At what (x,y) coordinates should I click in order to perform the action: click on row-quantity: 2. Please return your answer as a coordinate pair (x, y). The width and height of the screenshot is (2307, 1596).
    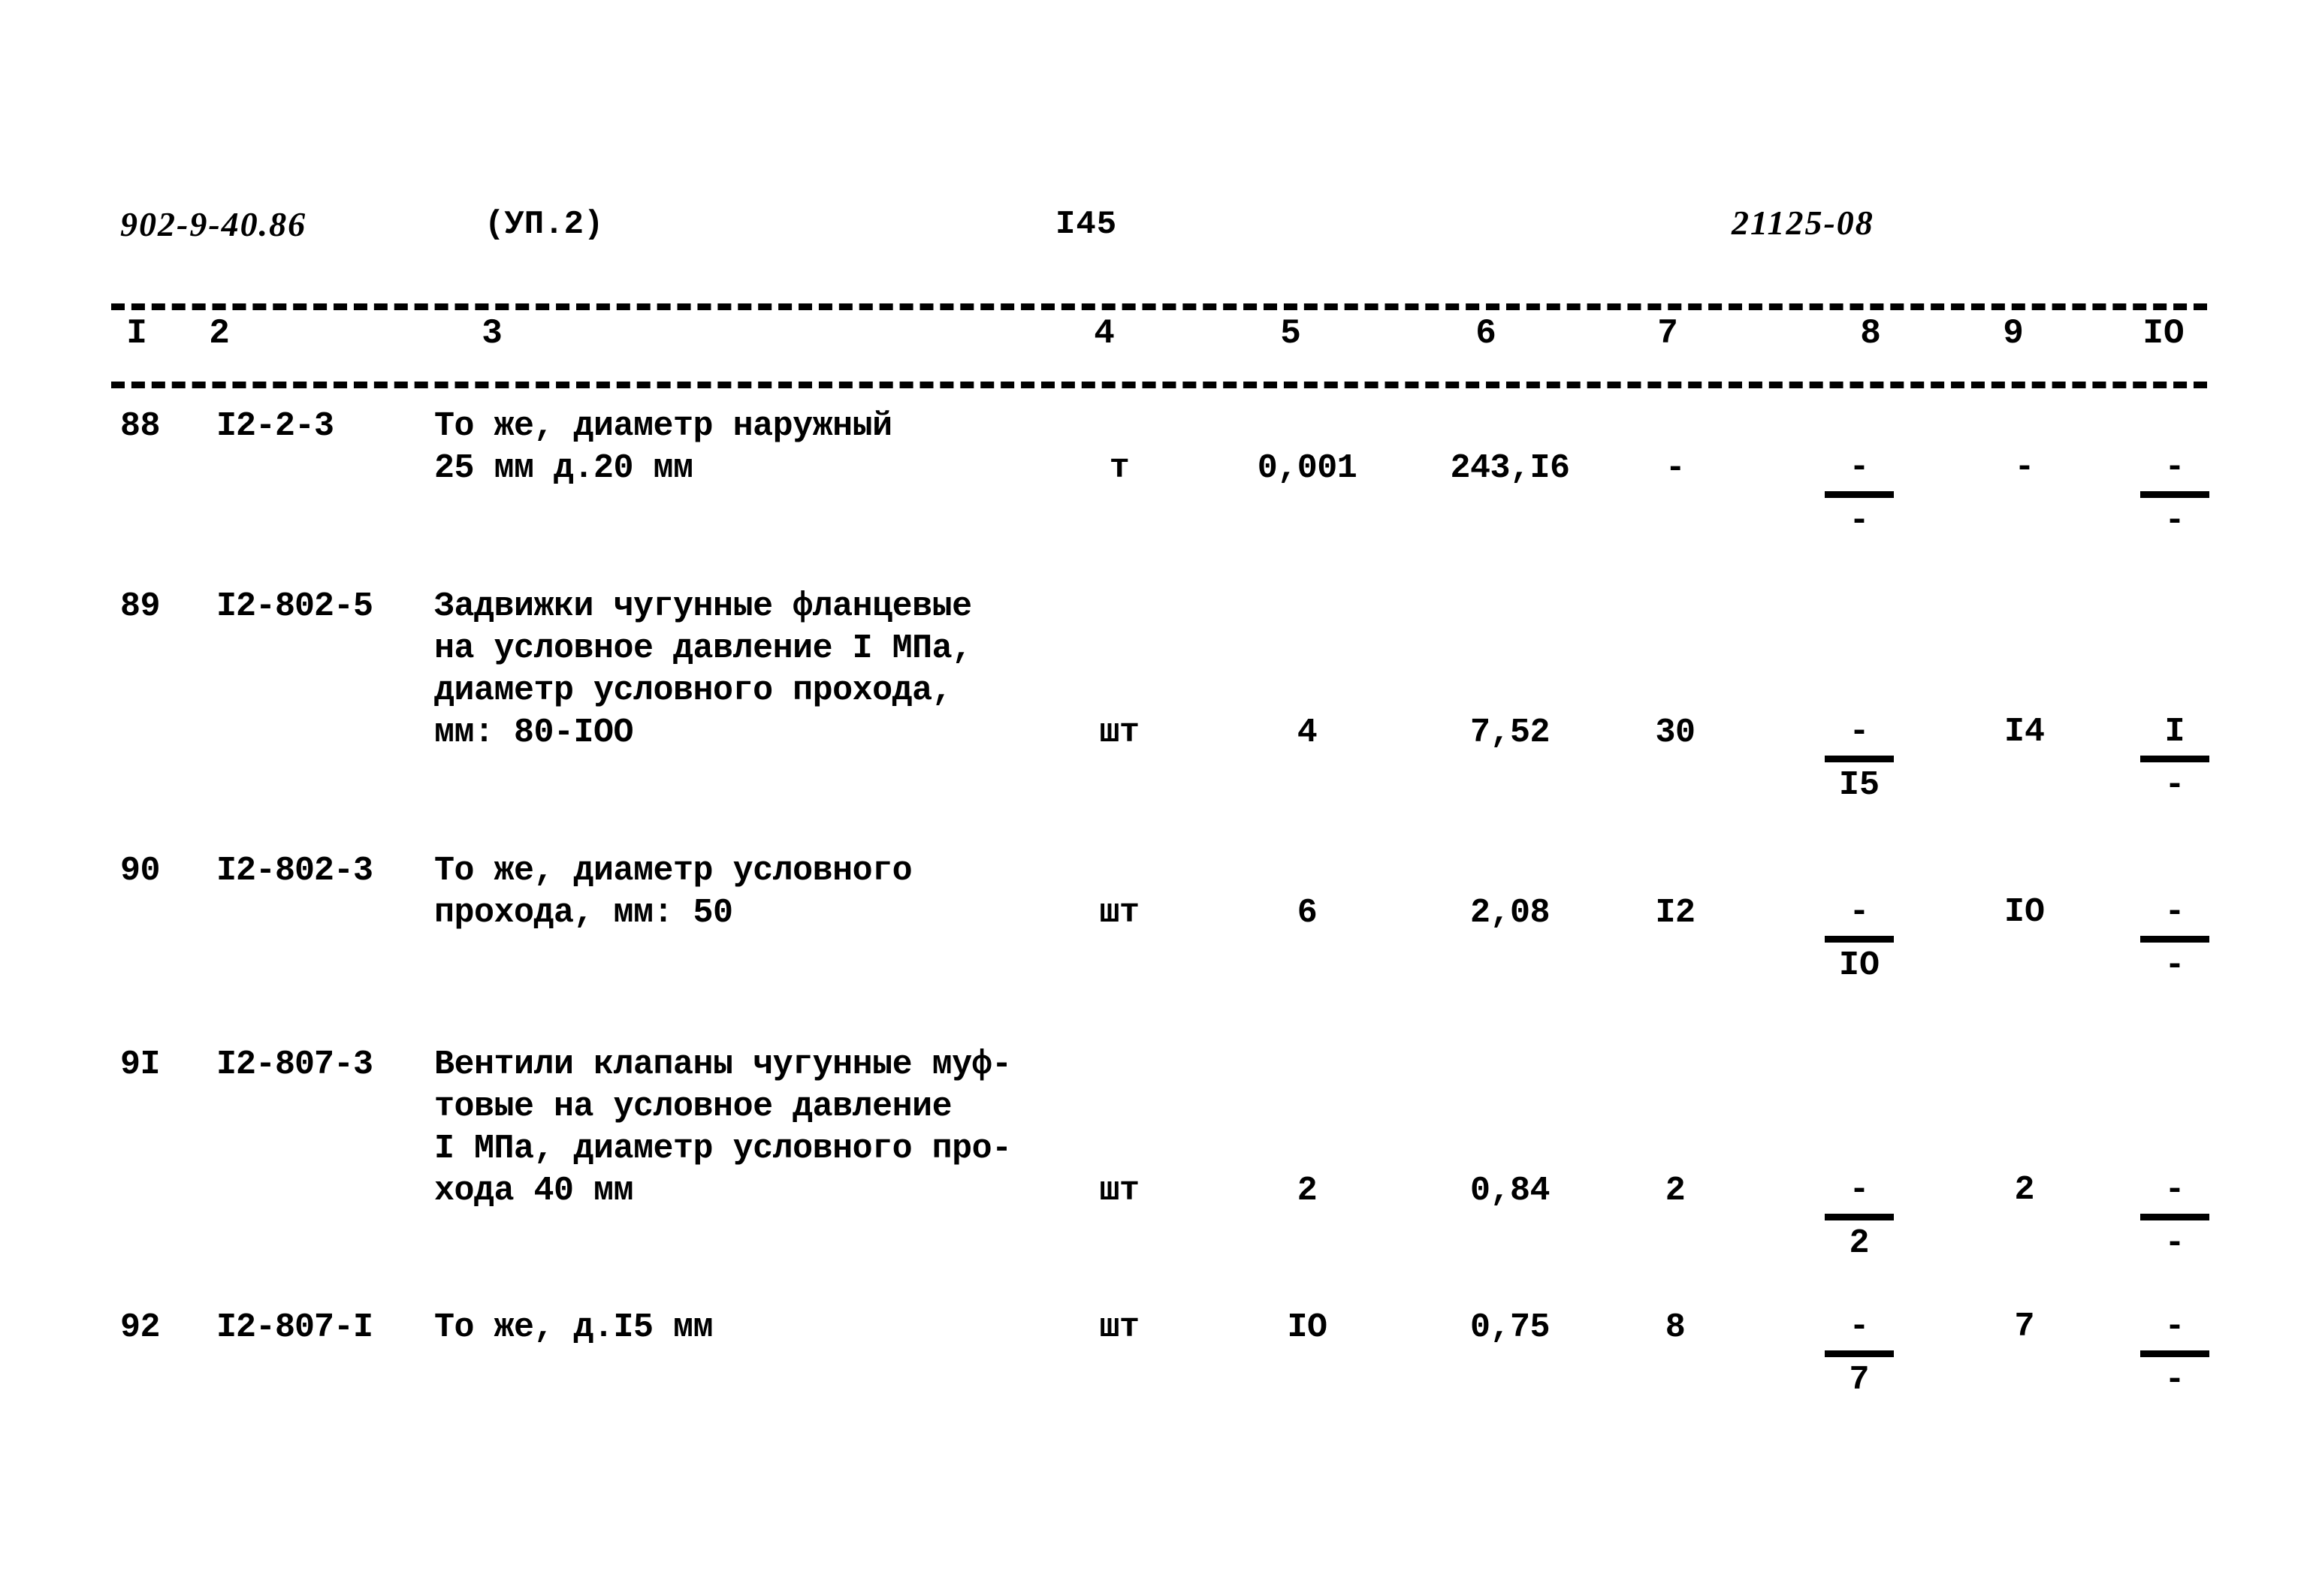
    Looking at the image, I should click on (1307, 1191).